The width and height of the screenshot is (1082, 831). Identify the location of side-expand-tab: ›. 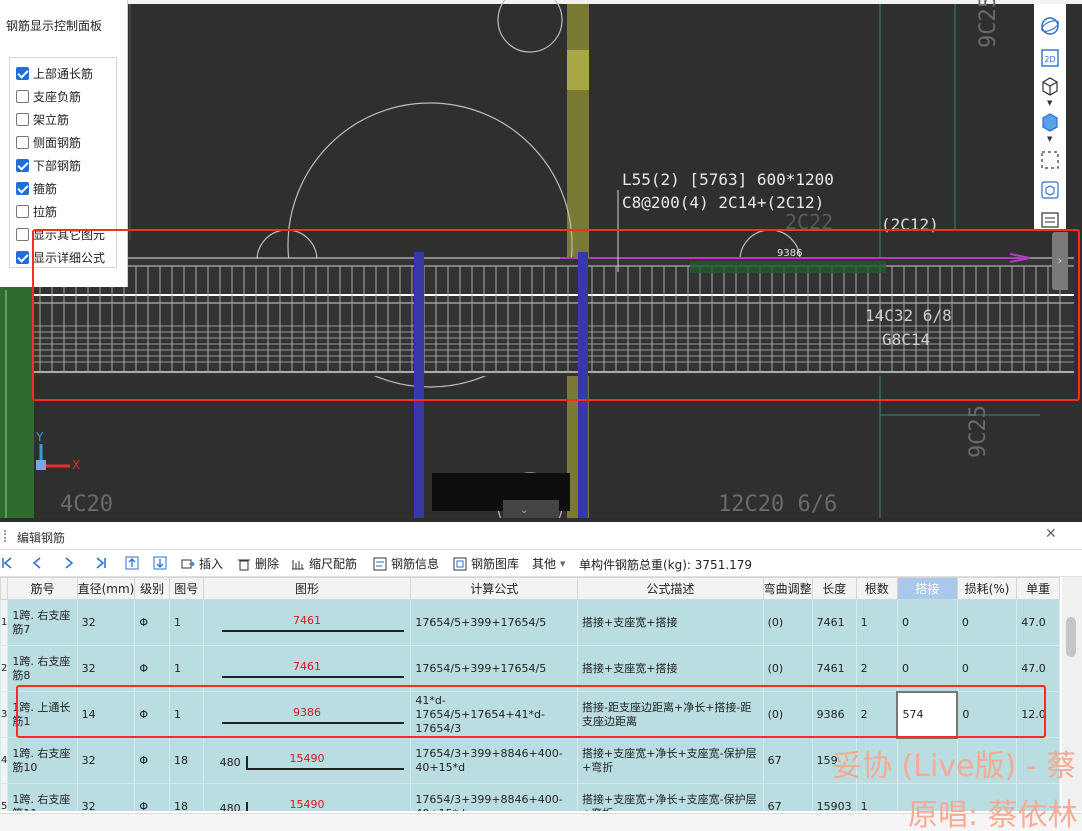
(1060, 261).